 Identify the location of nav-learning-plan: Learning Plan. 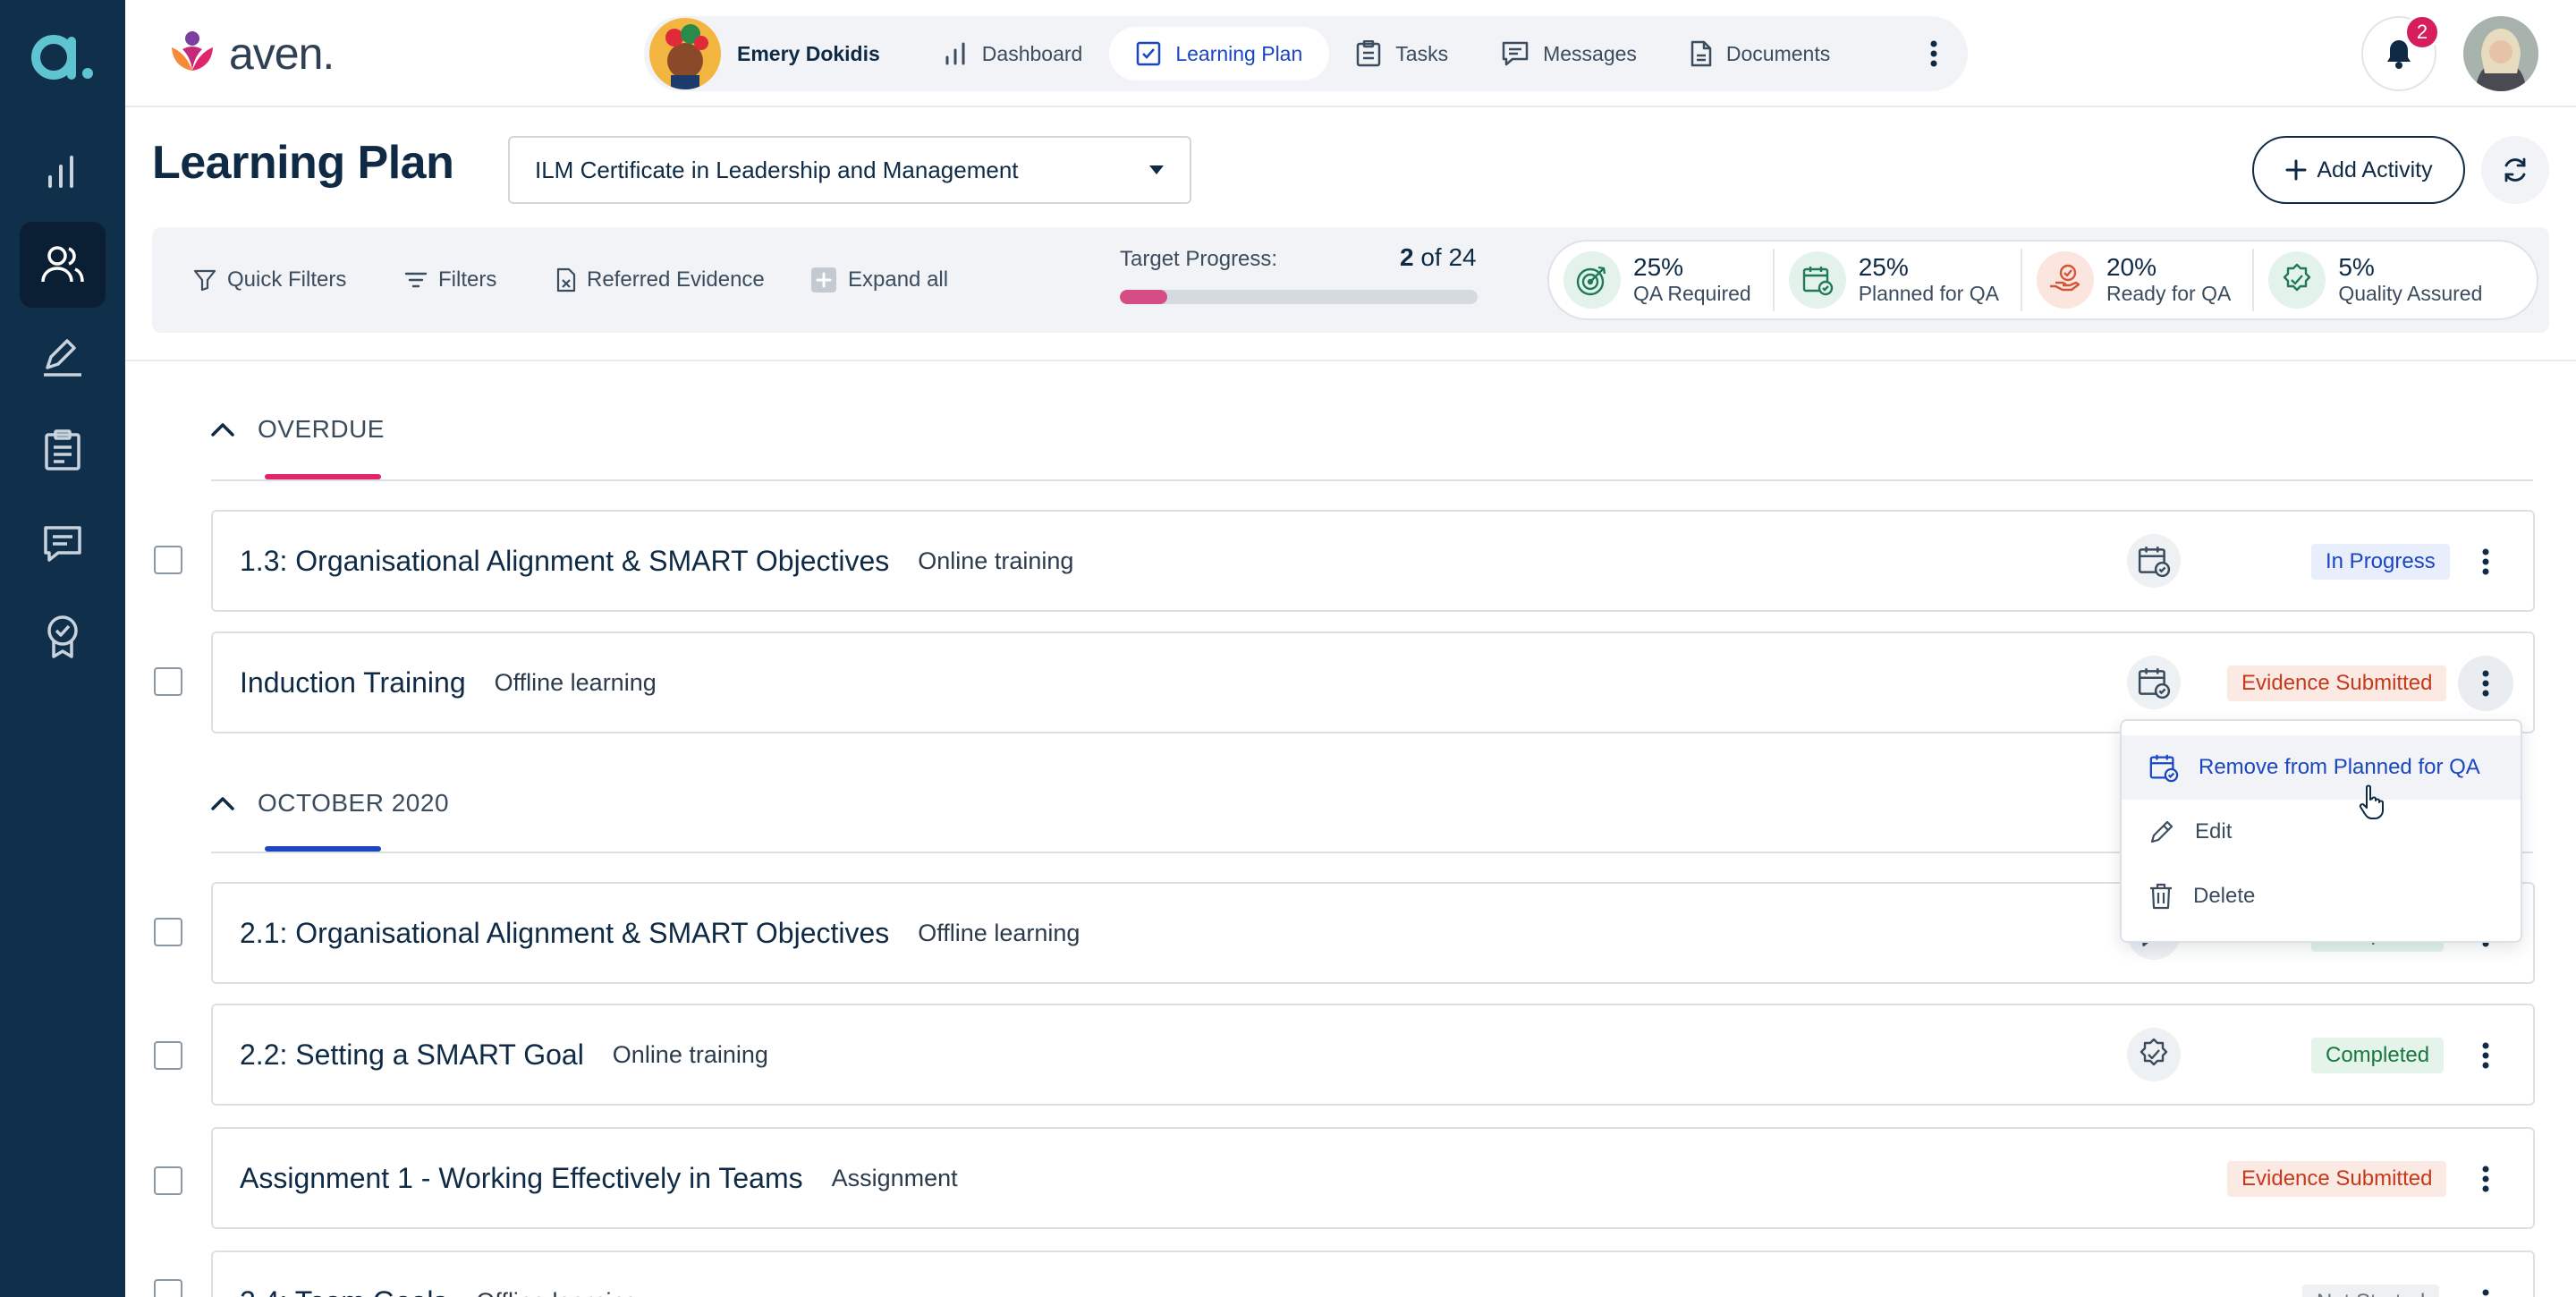
(1219, 54).